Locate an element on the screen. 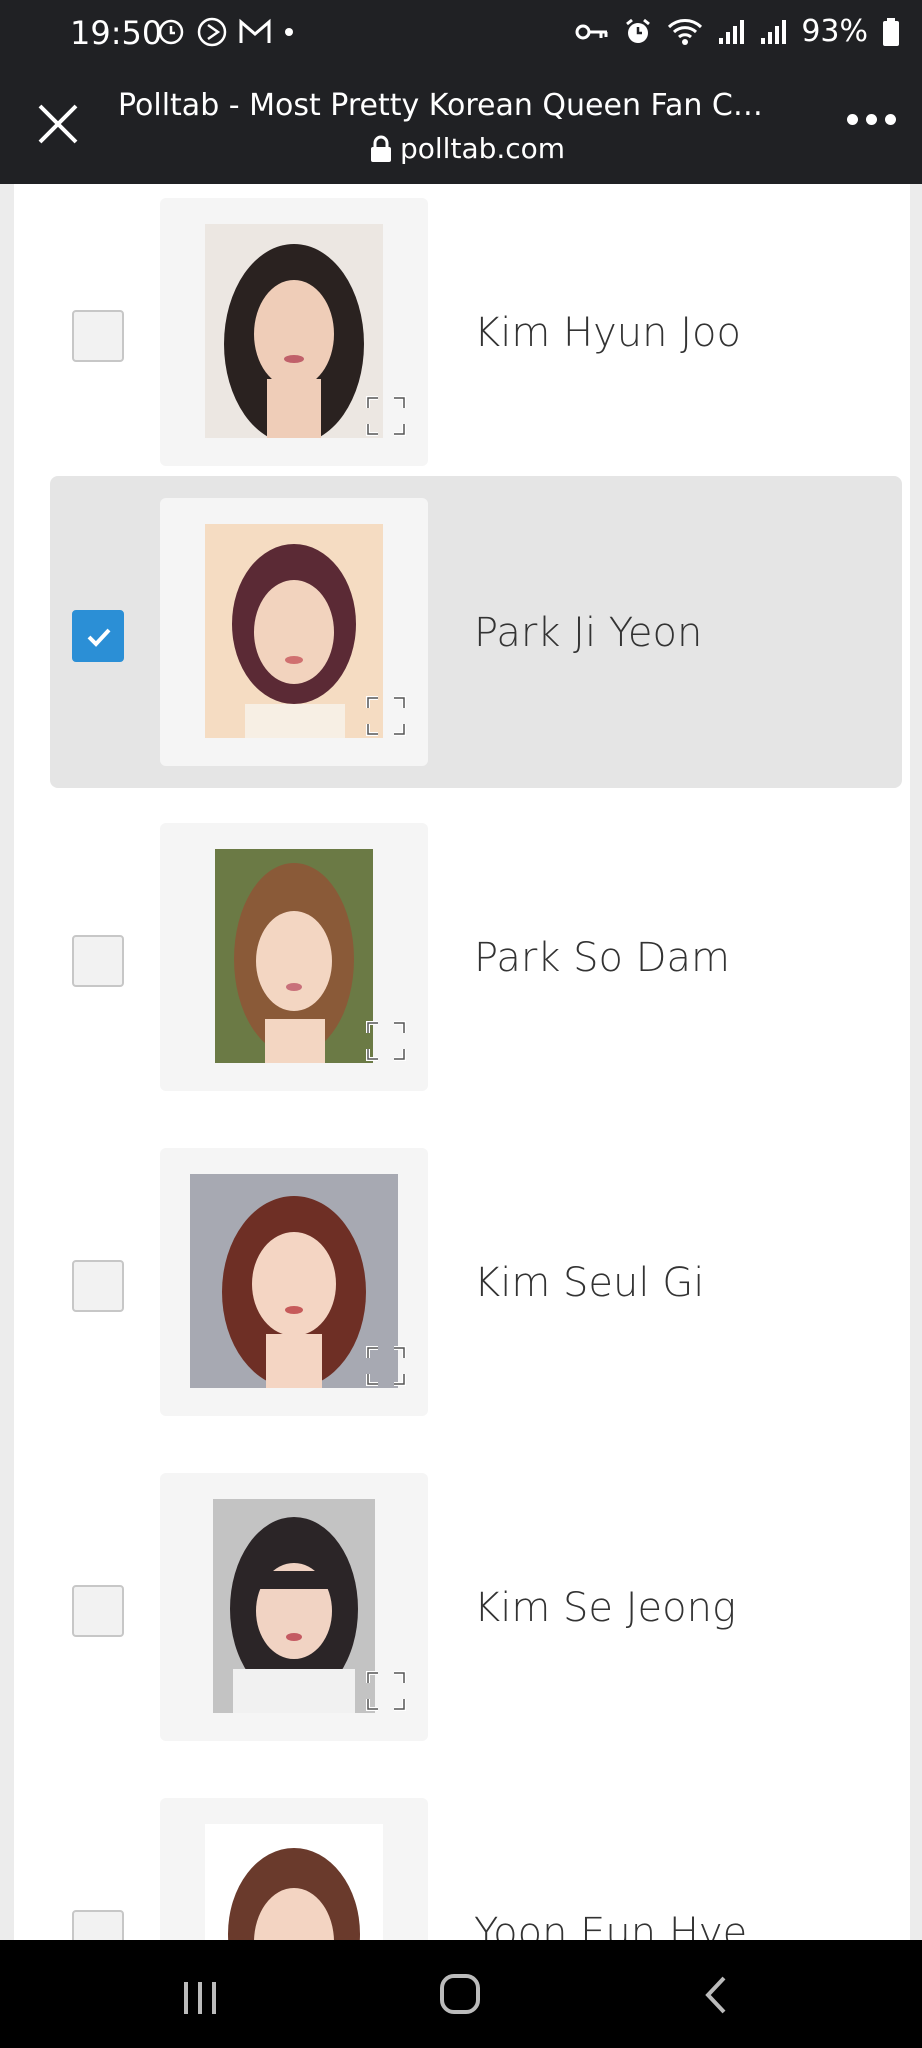  status-notification-icons is located at coordinates (226, 32).